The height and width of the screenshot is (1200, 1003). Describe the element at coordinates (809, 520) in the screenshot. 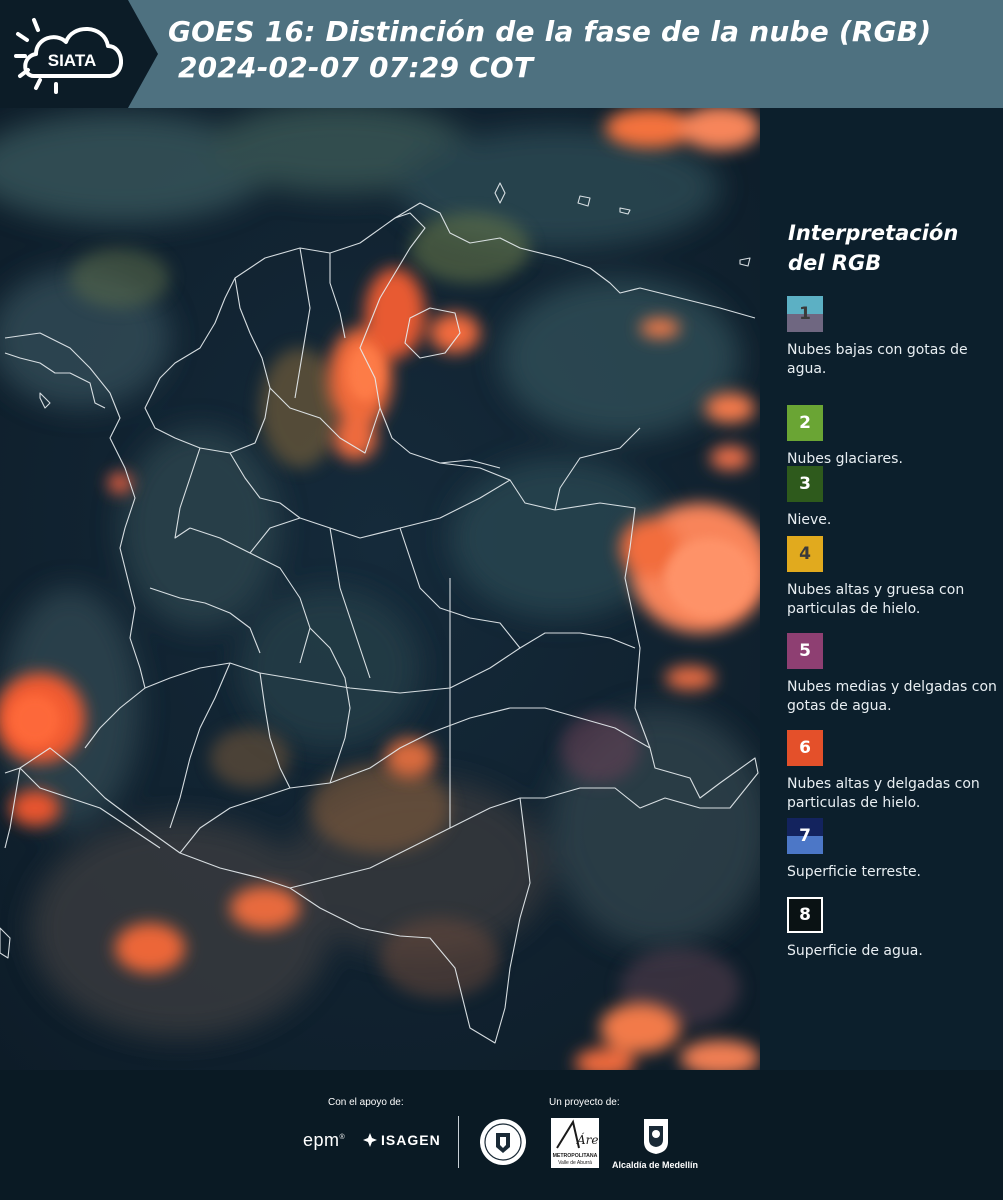

I see `legend-label: Nieve.` at that location.